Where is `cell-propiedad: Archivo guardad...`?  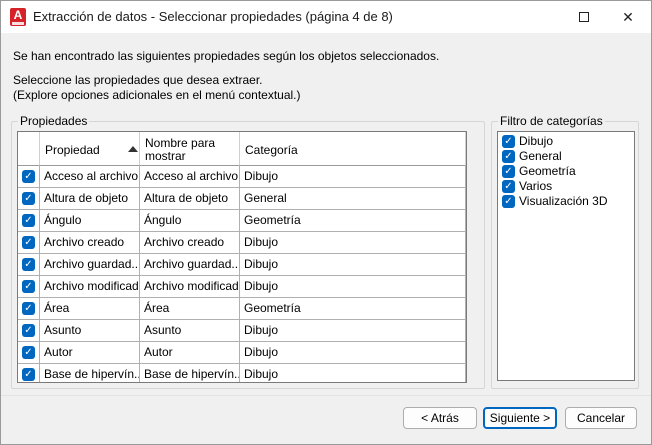
cell-propiedad: Archivo guardad... is located at coordinates (90, 265).